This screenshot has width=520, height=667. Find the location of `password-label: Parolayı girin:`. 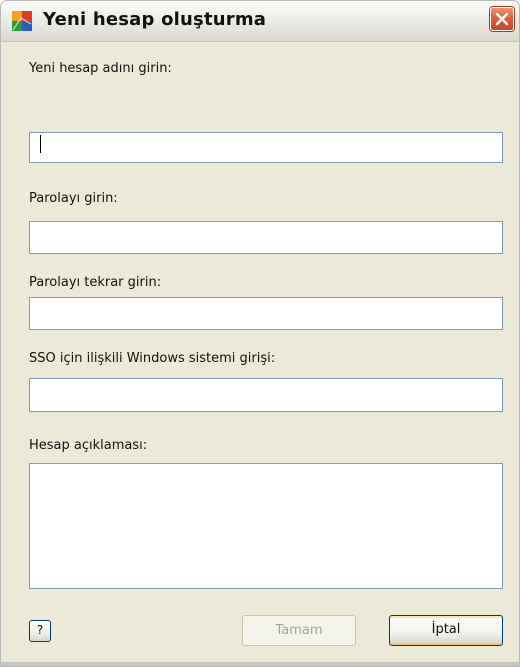

password-label: Parolayı girin: is located at coordinates (73, 198).